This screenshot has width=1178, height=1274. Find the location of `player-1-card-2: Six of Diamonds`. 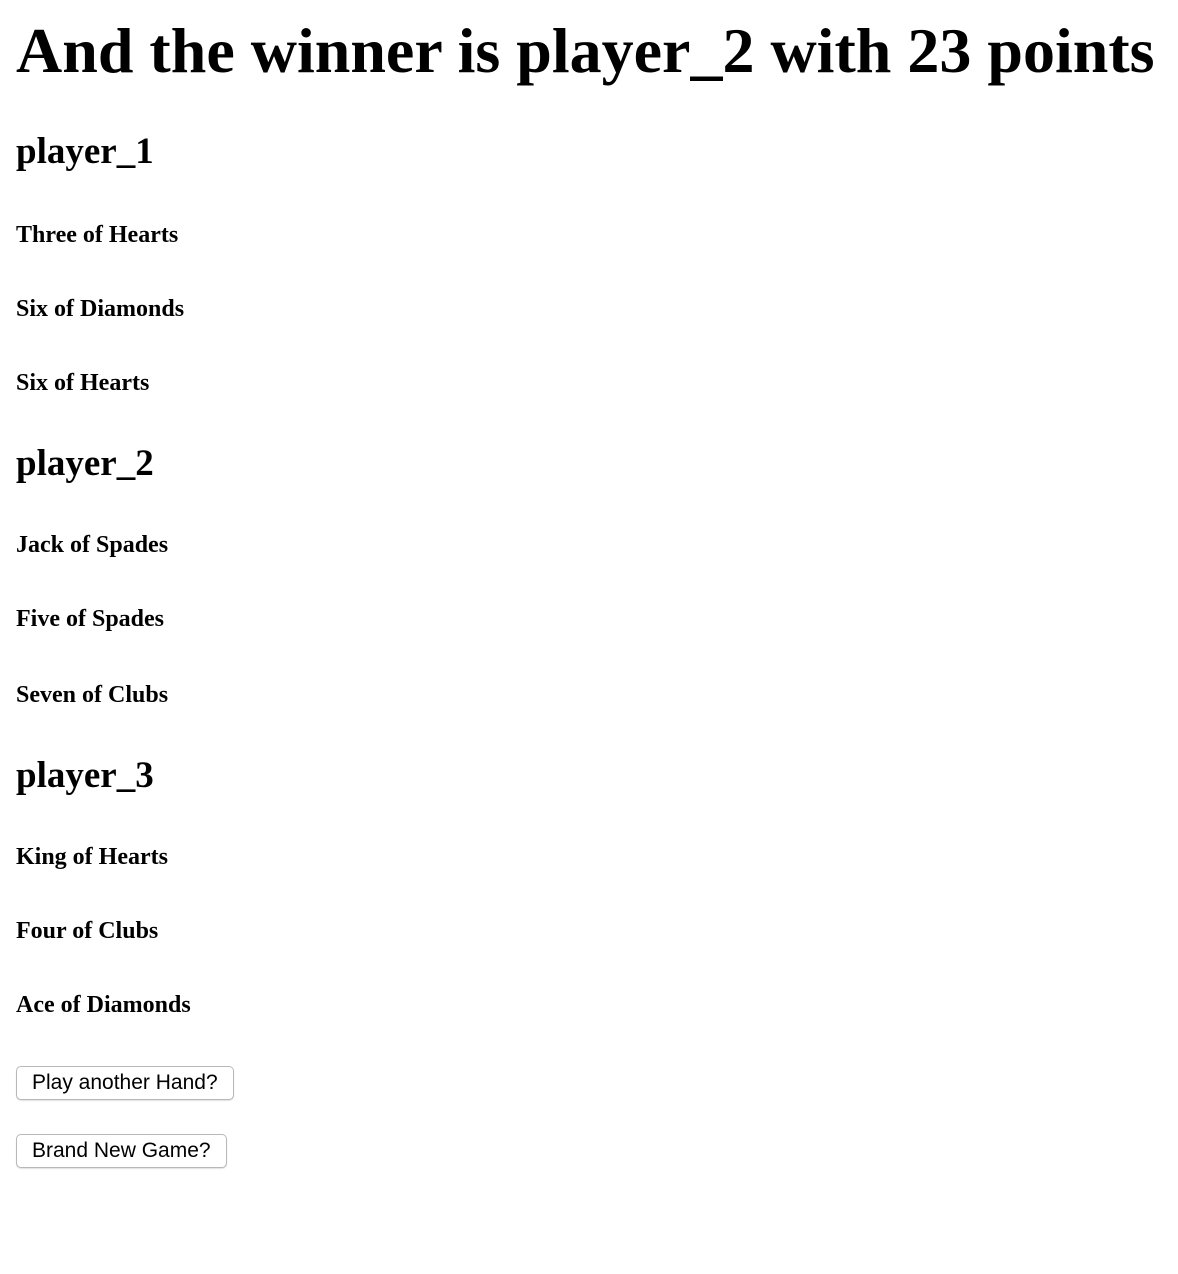

player-1-card-2: Six of Diamonds is located at coordinates (100, 309).